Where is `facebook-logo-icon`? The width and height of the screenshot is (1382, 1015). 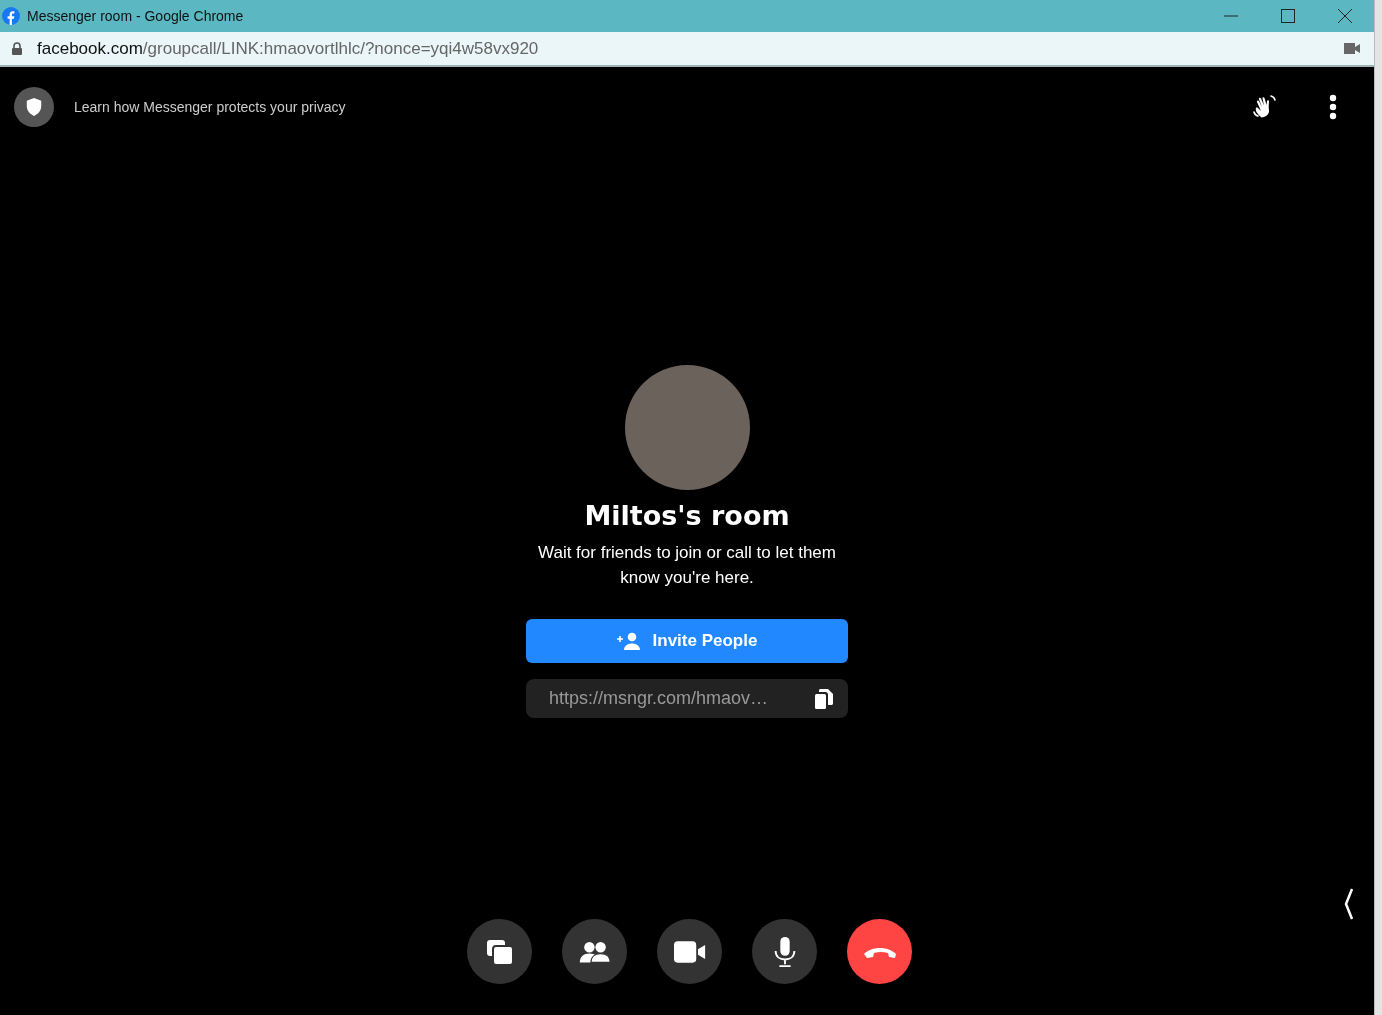 facebook-logo-icon is located at coordinates (11, 16).